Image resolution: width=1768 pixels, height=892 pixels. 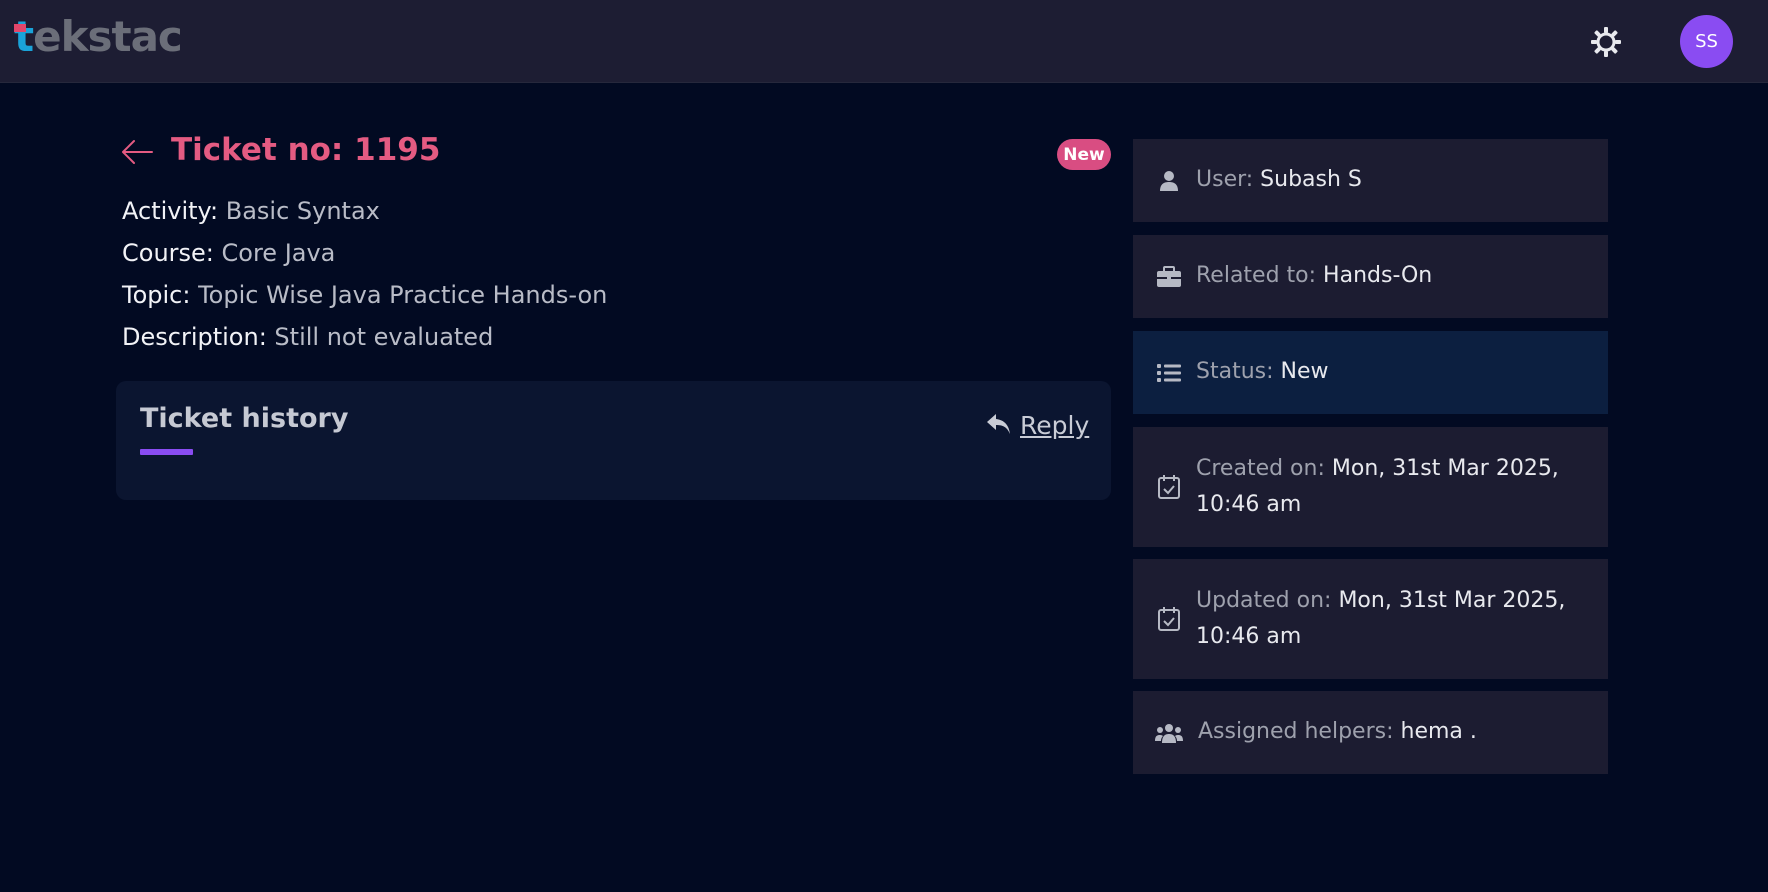 I want to click on gear-icon, so click(x=1606, y=42).